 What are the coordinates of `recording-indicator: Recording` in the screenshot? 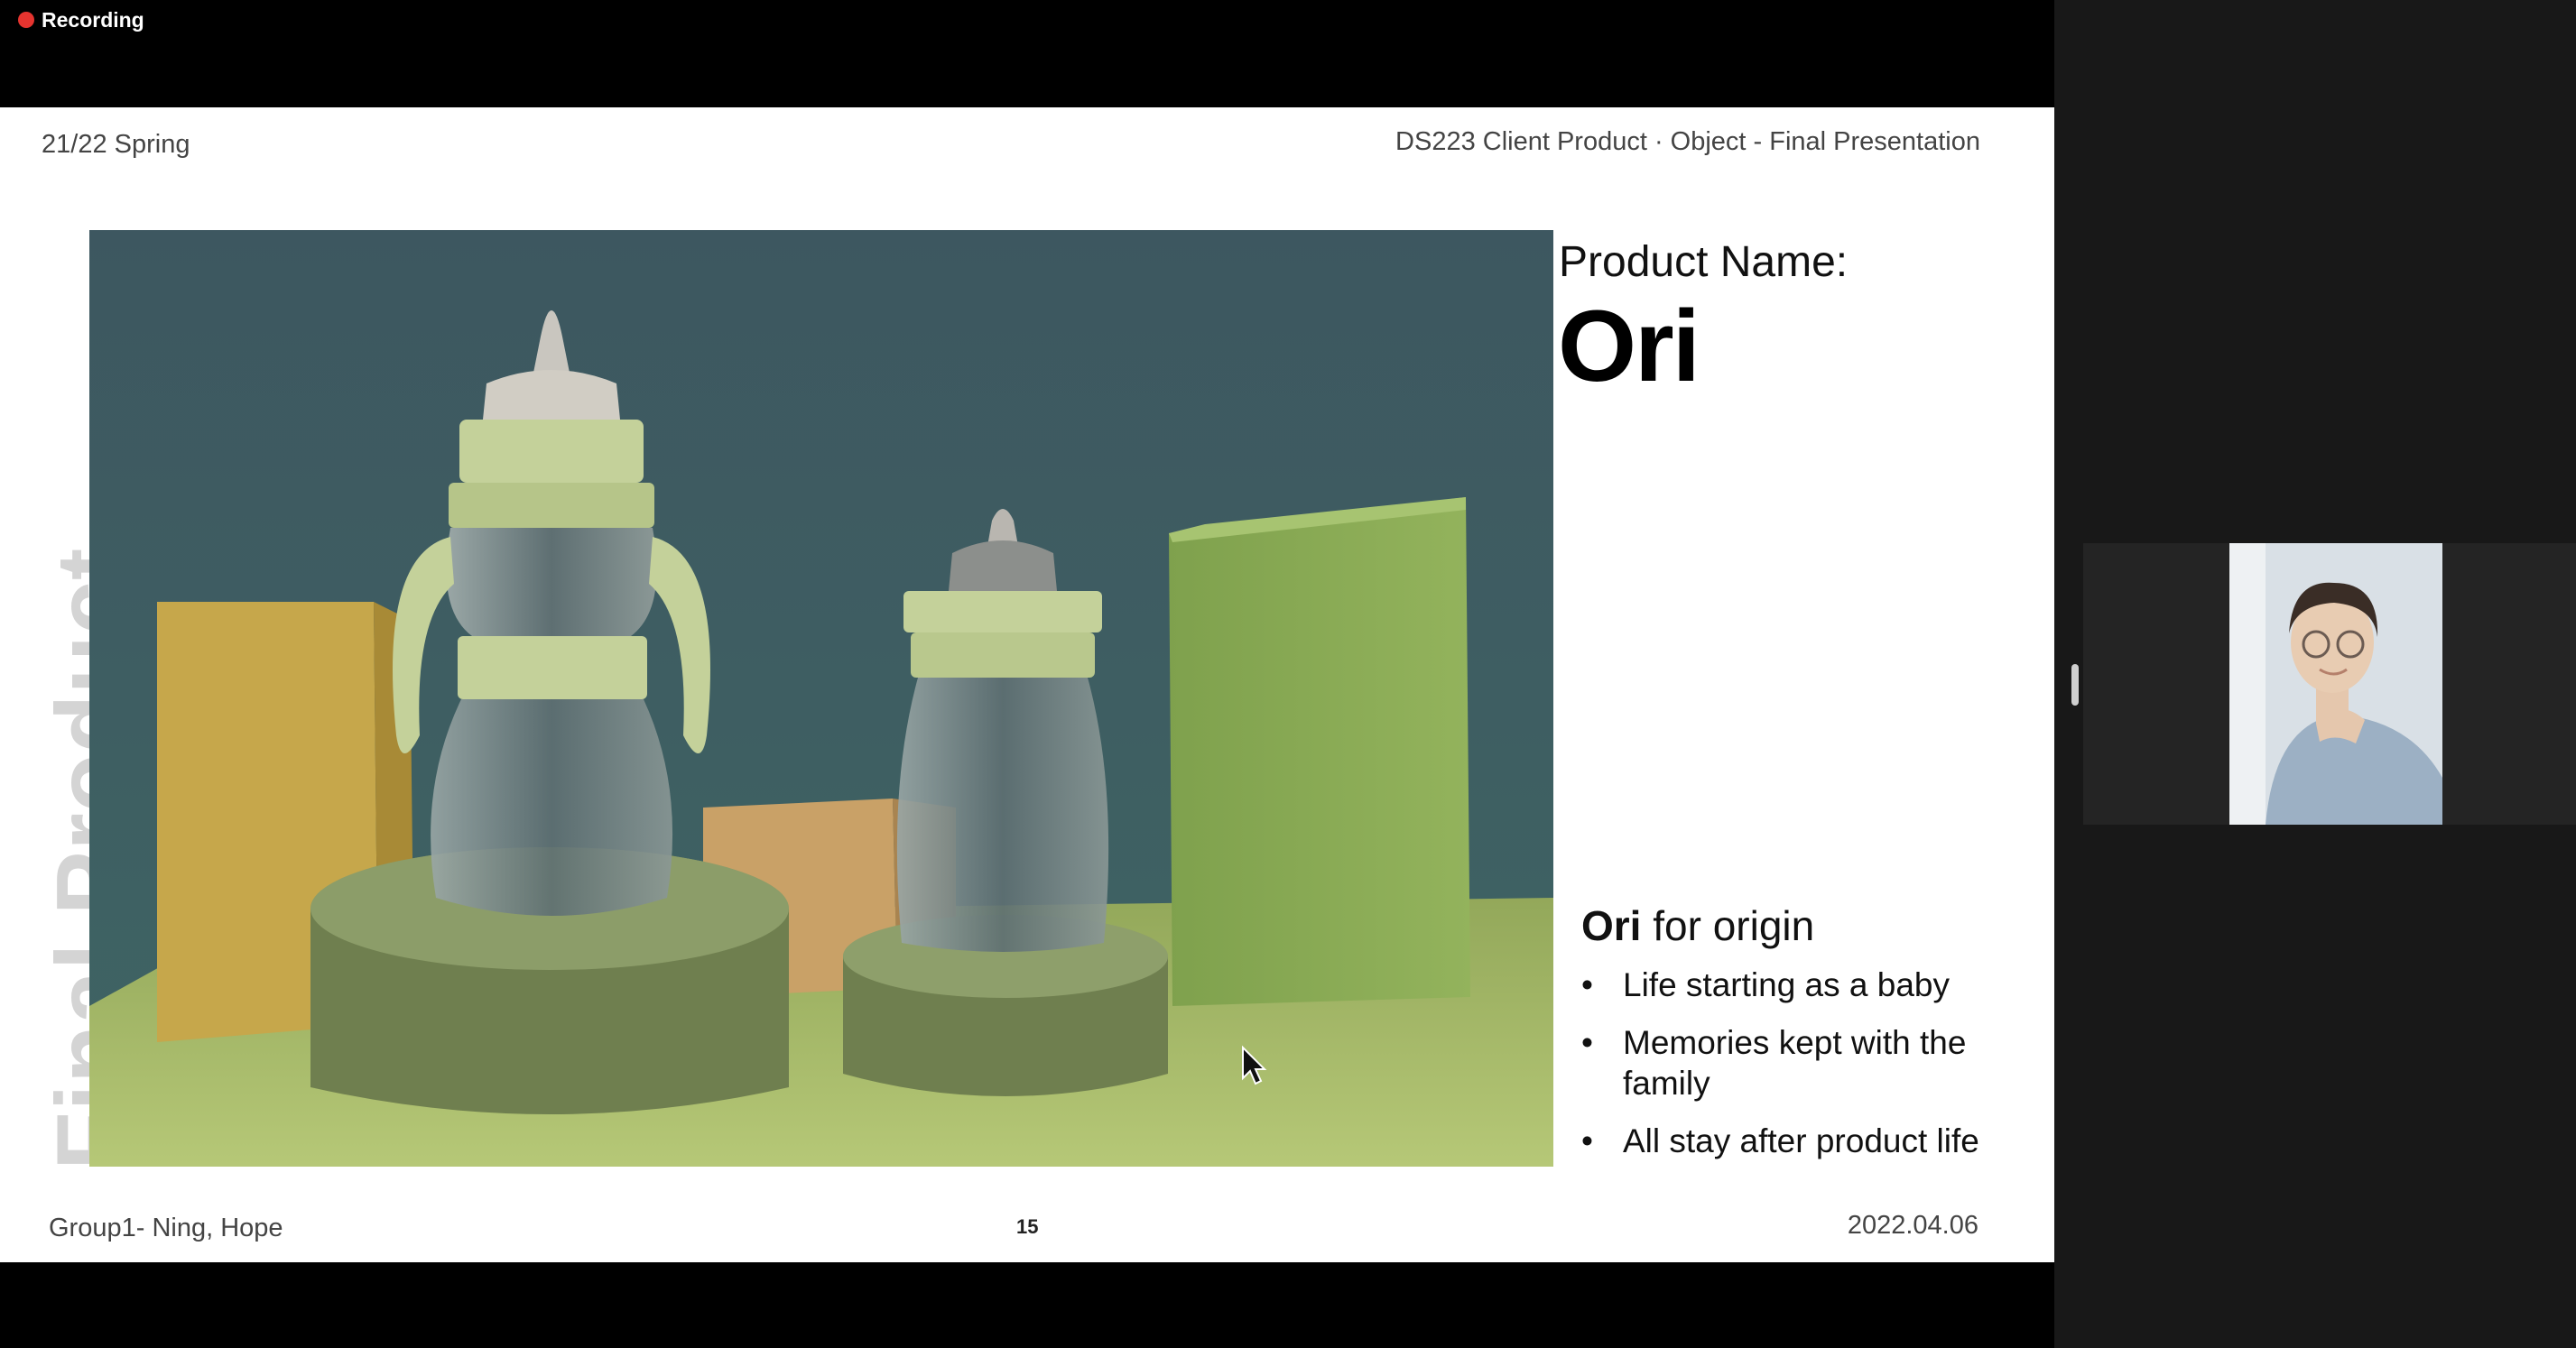 It's located at (81, 19).